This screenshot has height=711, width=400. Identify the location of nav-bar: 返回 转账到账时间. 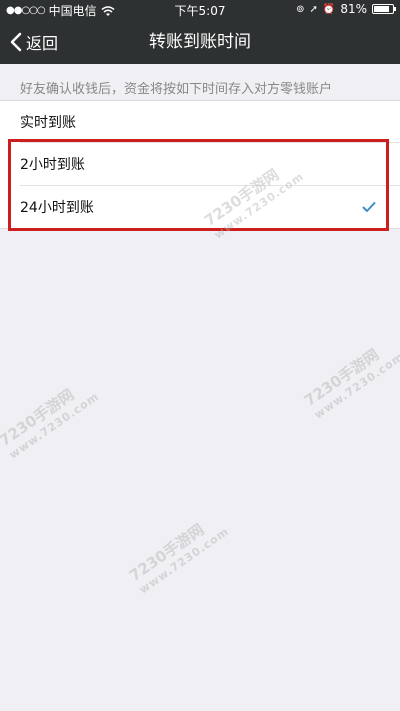
(200, 42).